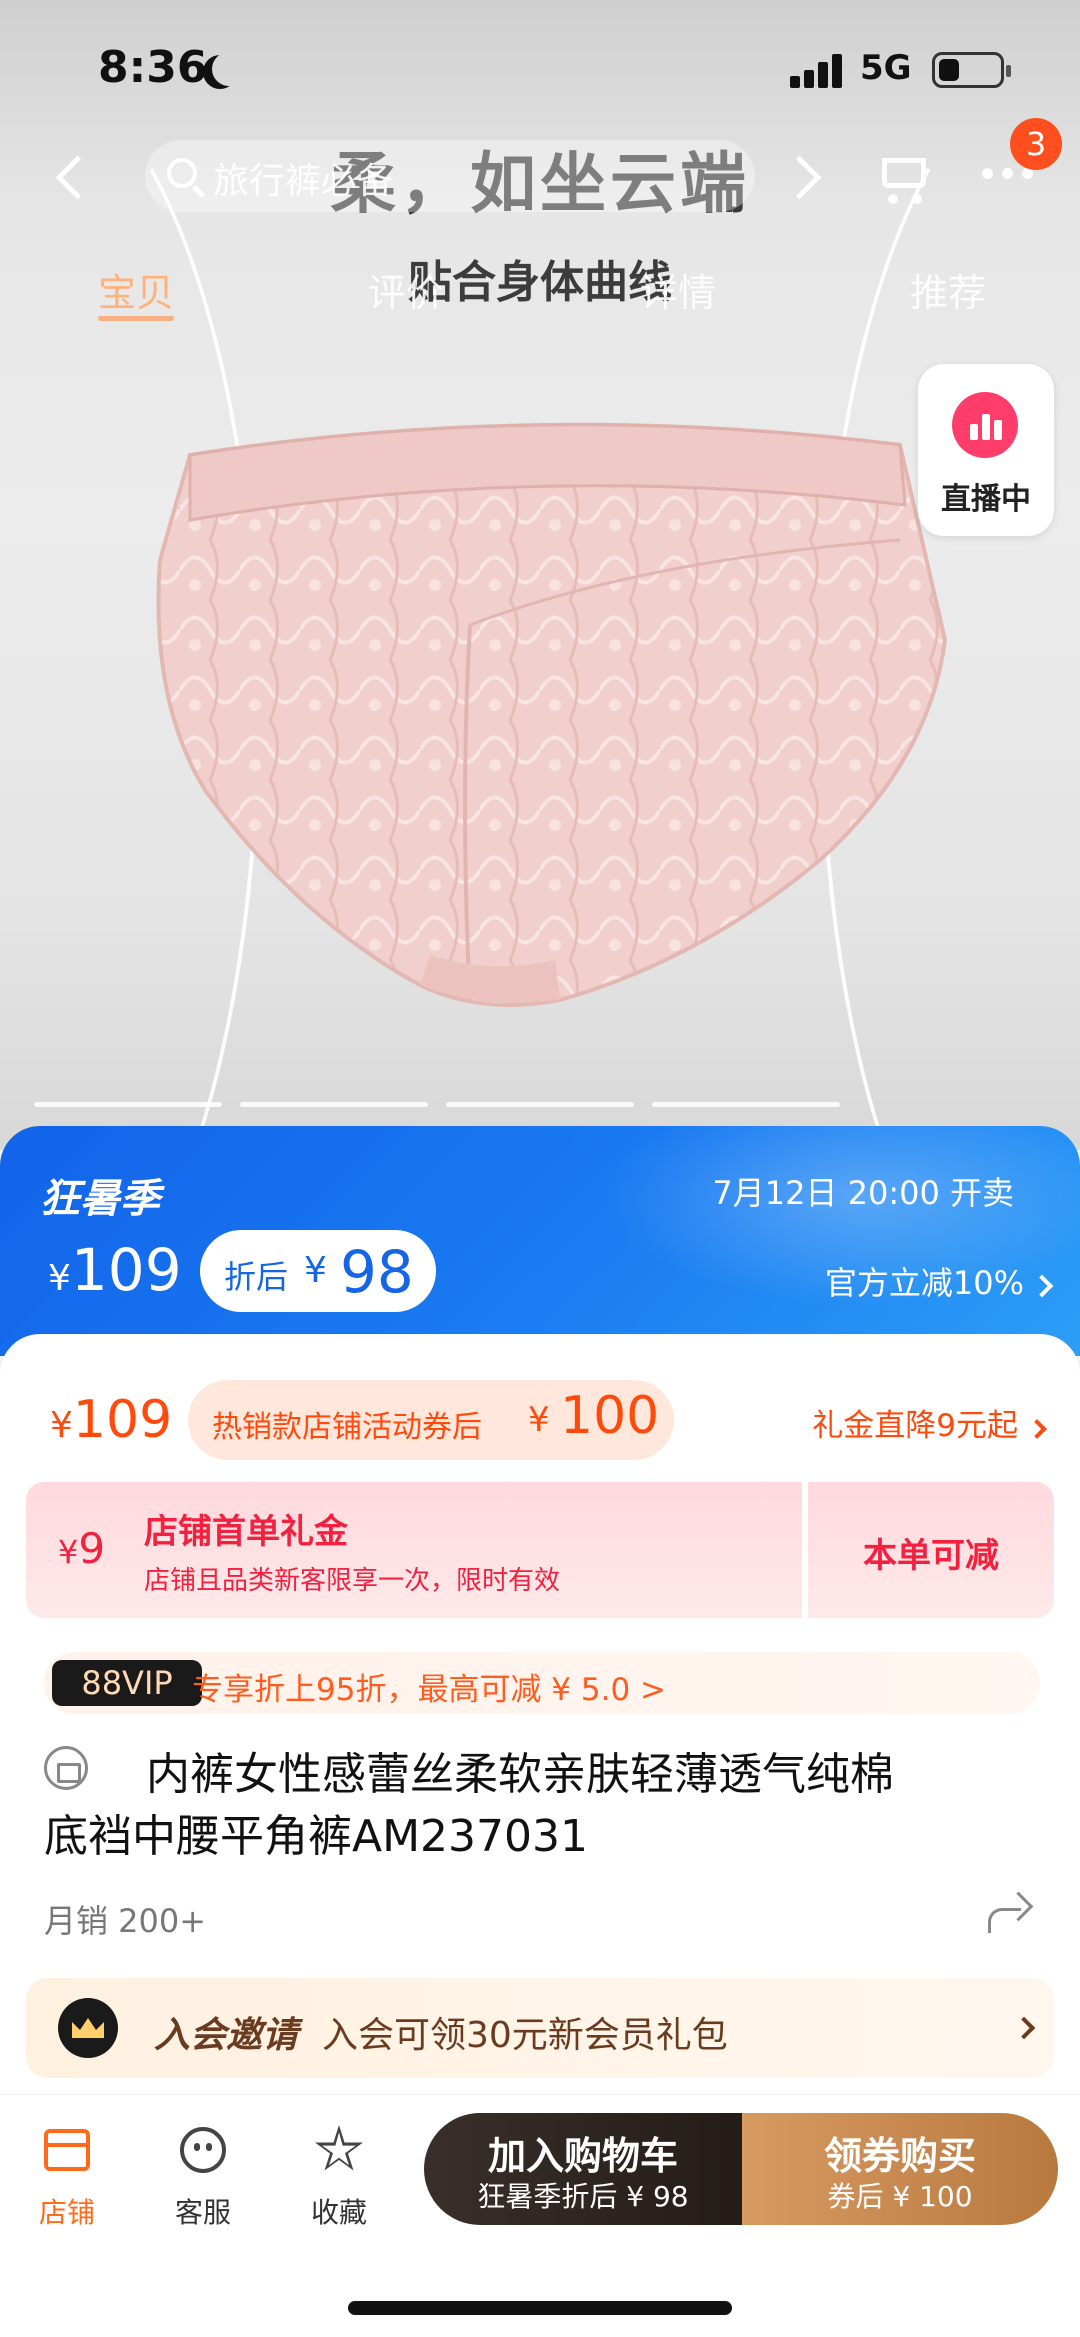  I want to click on vip-discount-row: 88VIP 专享折上95折，最高可减 ¥ 5.0 >, so click(542, 1683).